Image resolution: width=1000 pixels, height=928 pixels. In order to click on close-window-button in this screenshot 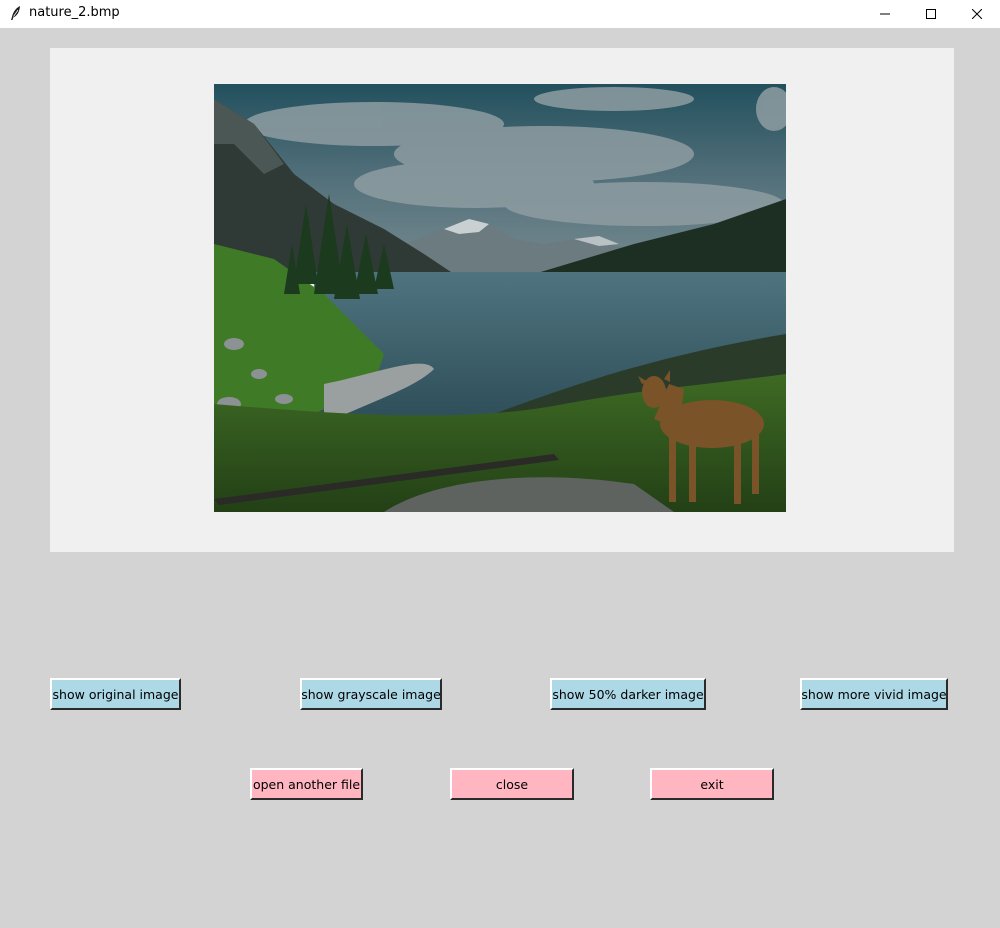, I will do `click(977, 14)`.